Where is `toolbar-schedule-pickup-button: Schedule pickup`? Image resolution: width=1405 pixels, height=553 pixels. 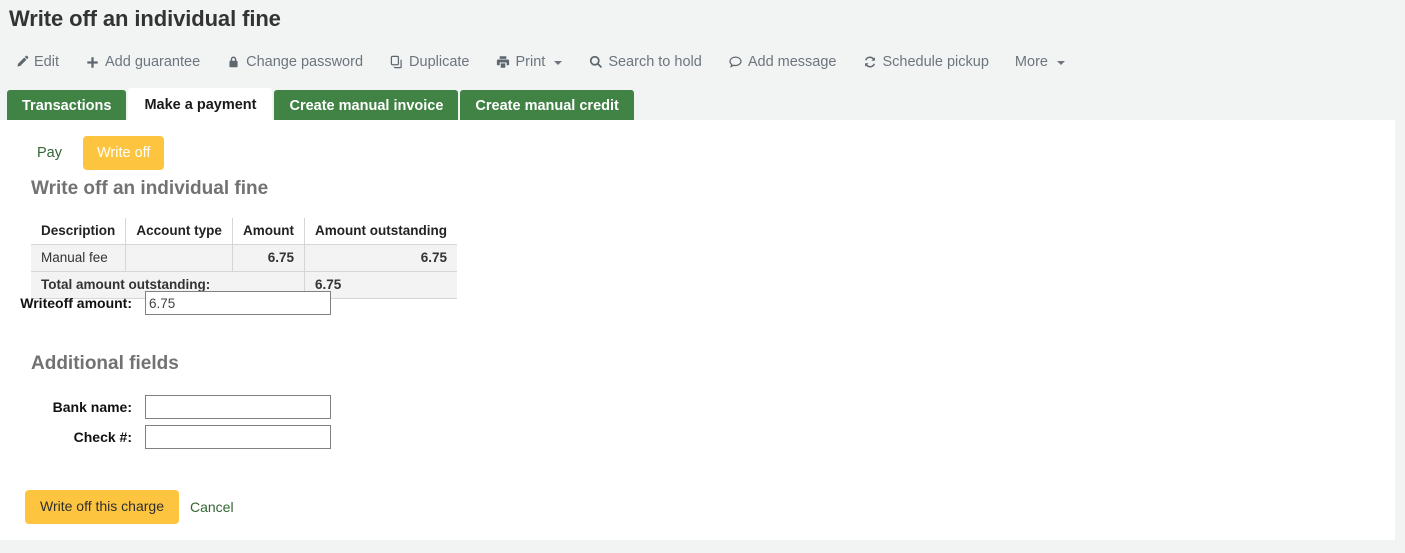
toolbar-schedule-pickup-button: Schedule pickup is located at coordinates (926, 62).